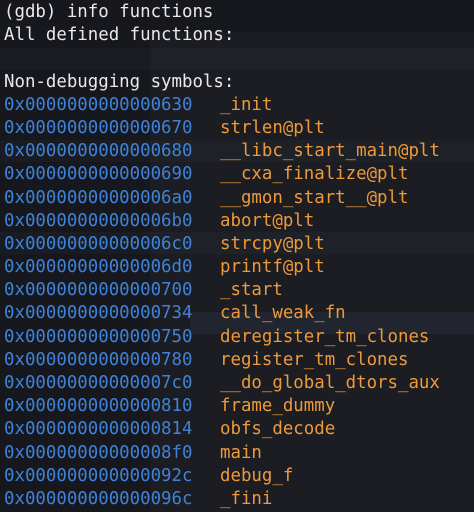  Describe the element at coordinates (278, 406) in the screenshot. I see `symbol-name: frame_dummy` at that location.